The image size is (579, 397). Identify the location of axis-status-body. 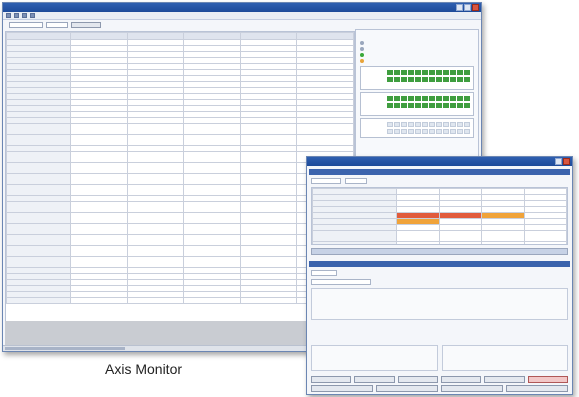
(439, 216).